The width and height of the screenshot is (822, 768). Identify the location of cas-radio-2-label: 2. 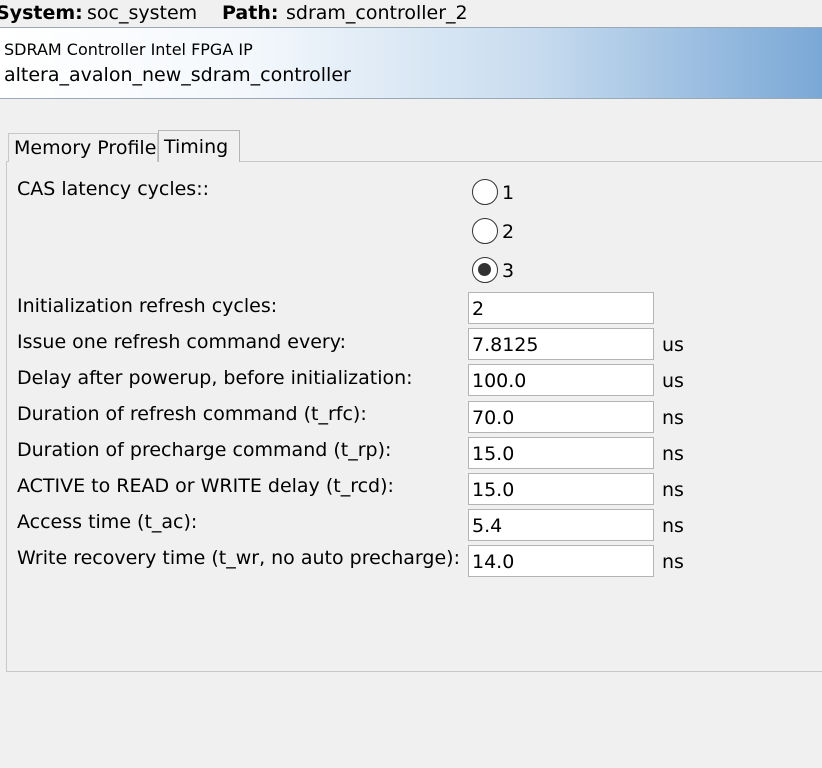
(508, 232).